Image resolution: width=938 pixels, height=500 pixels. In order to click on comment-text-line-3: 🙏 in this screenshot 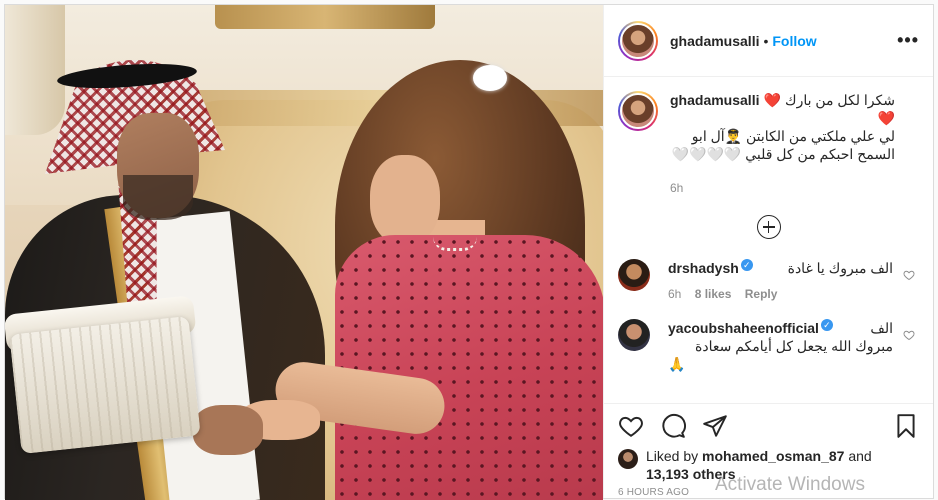, I will do `click(677, 364)`.